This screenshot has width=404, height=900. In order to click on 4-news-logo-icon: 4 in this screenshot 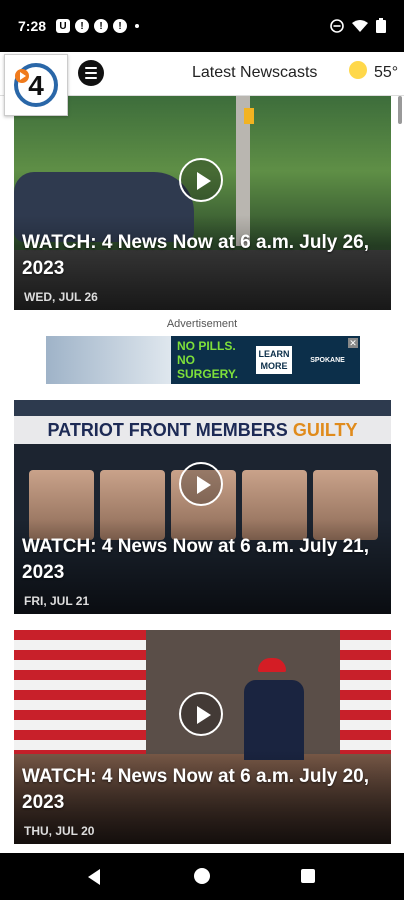, I will do `click(36, 85)`.